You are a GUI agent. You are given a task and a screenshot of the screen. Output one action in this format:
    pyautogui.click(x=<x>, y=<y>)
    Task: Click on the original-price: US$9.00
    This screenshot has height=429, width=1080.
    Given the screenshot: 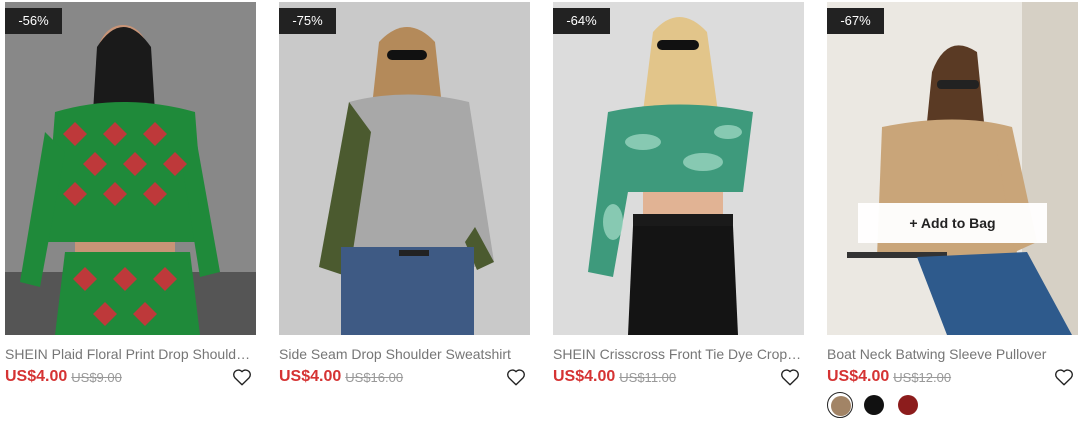 What is the action you would take?
    pyautogui.click(x=96, y=377)
    